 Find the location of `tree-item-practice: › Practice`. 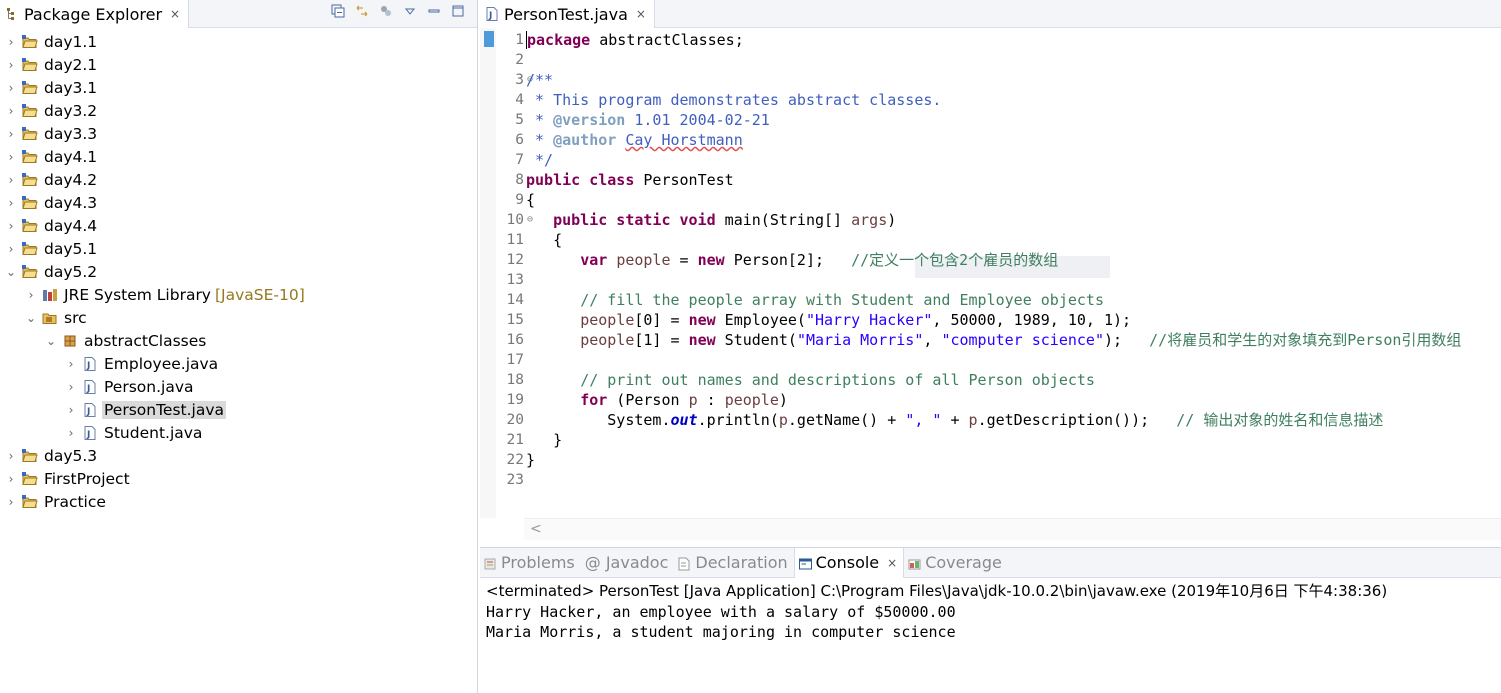

tree-item-practice: › Practice is located at coordinates (238, 501).